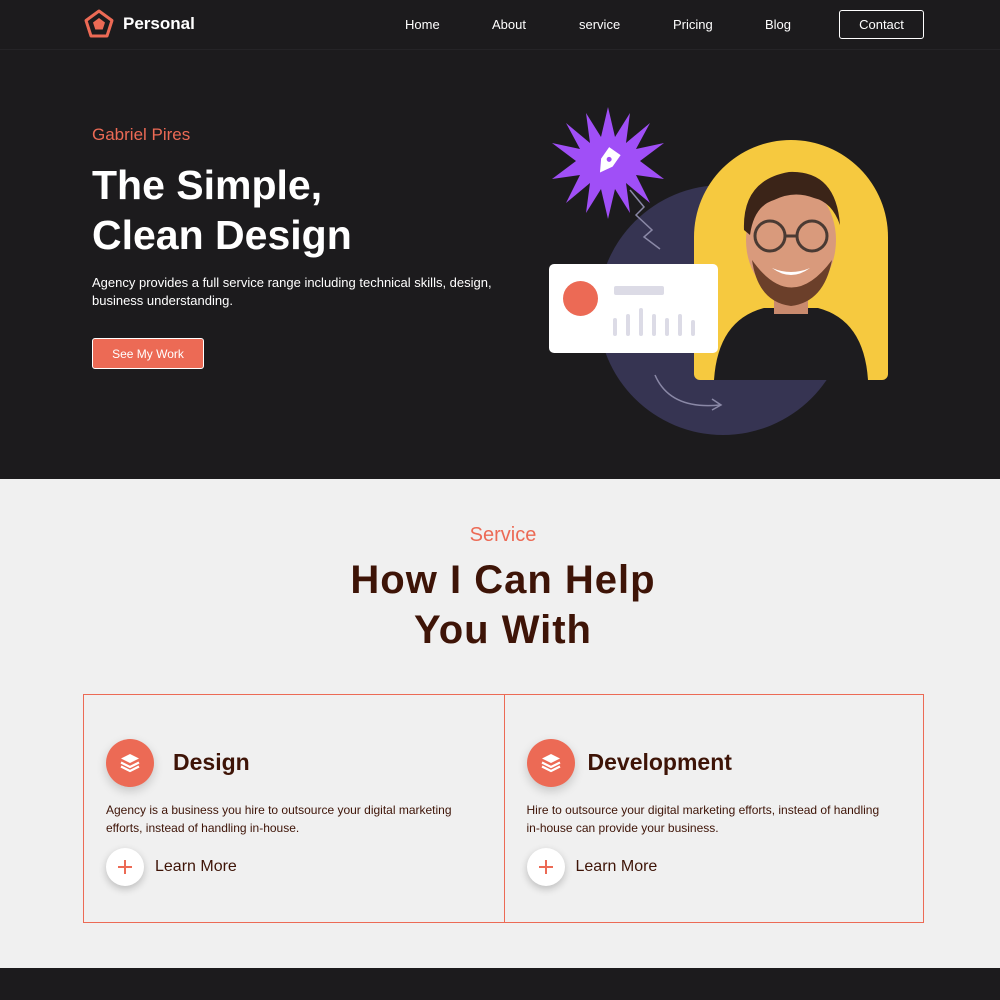 This screenshot has height=1000, width=1000. What do you see at coordinates (509, 24) in the screenshot?
I see `nav-link-about: About` at bounding box center [509, 24].